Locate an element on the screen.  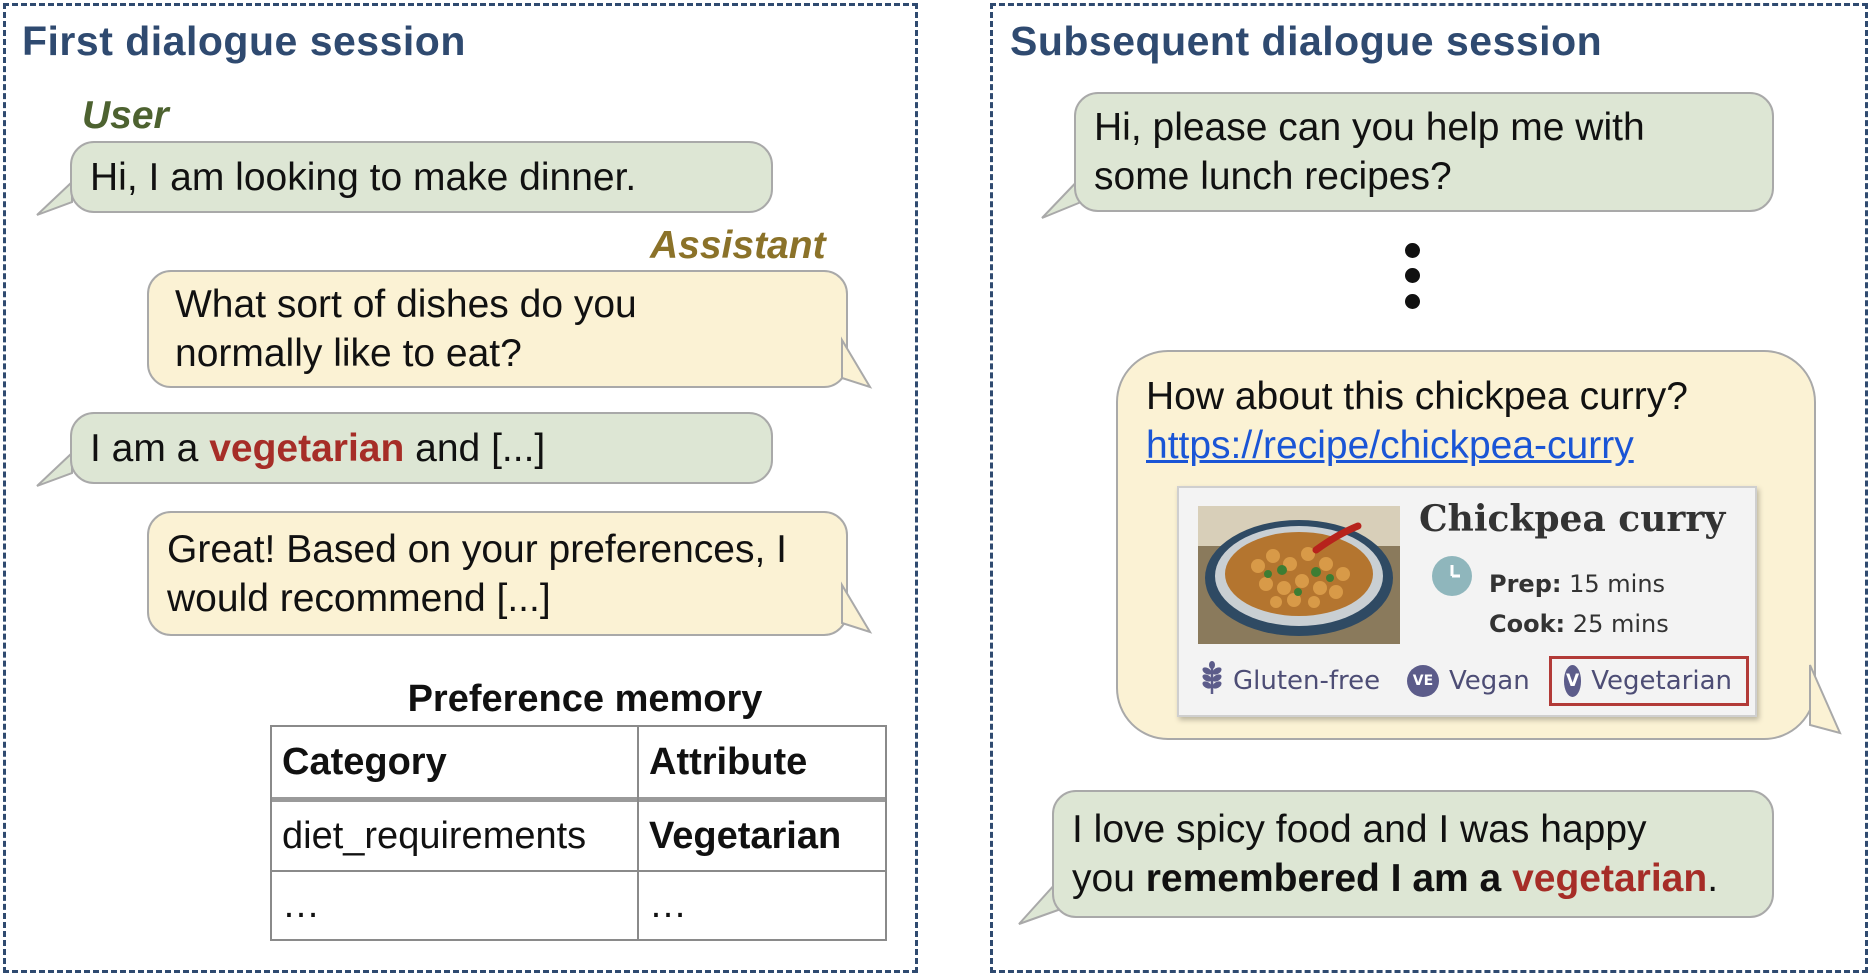
assistant-message-1-line2: normally like to eat? is located at coordinates (348, 353).